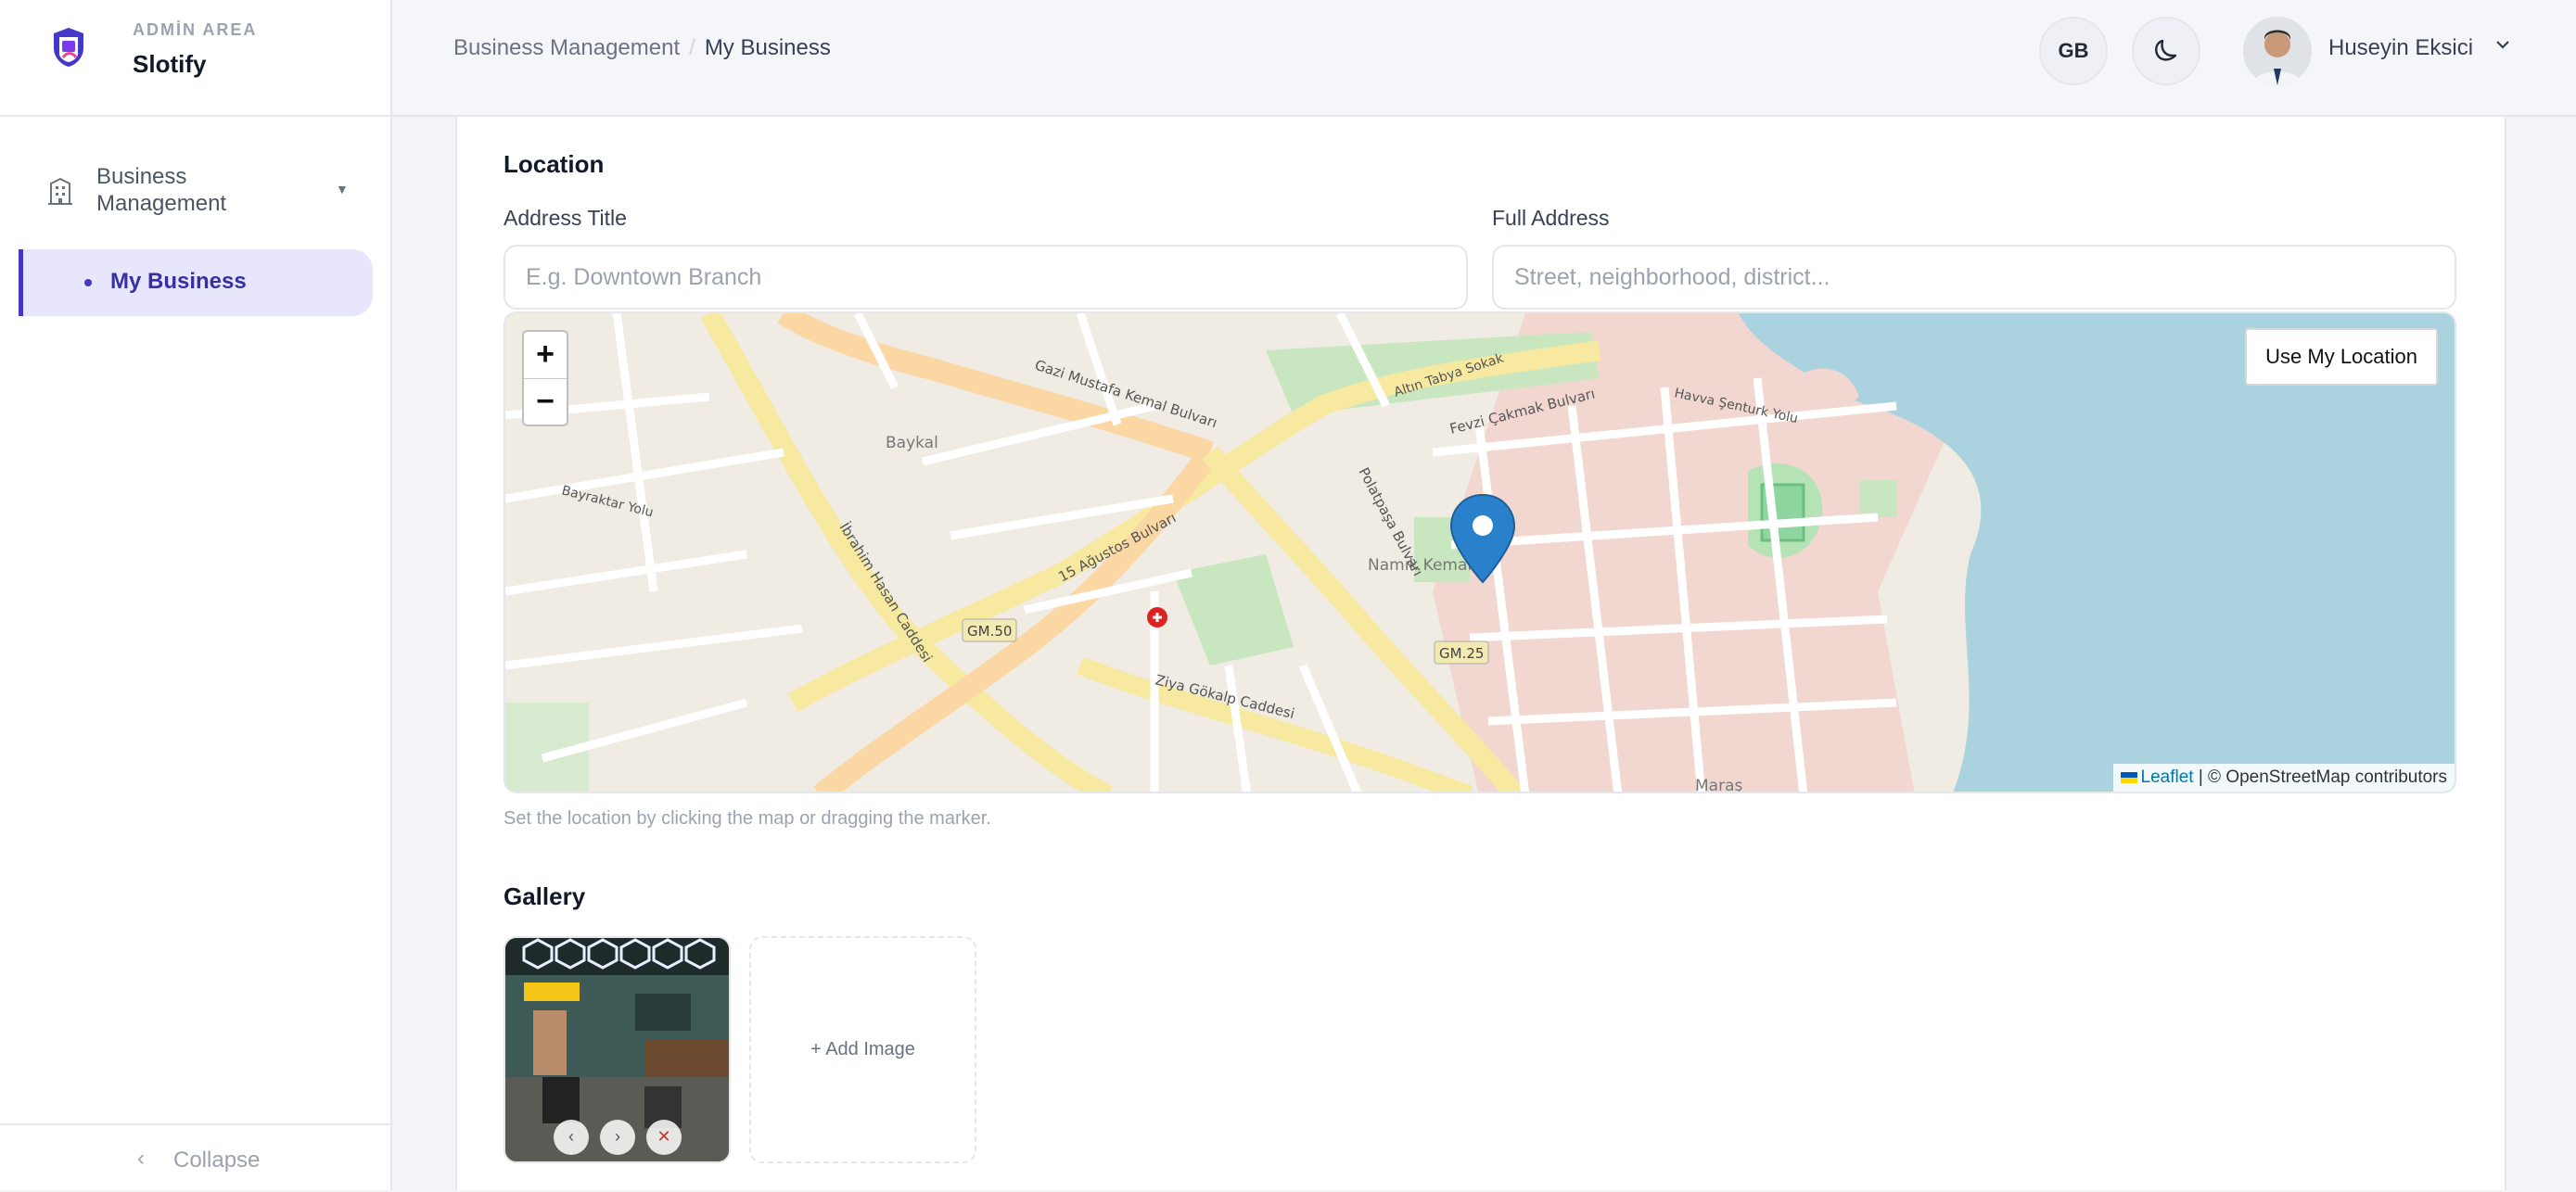 This screenshot has width=2576, height=1192. Describe the element at coordinates (571, 1137) in the screenshot. I see `prev-image-button: ‹` at that location.